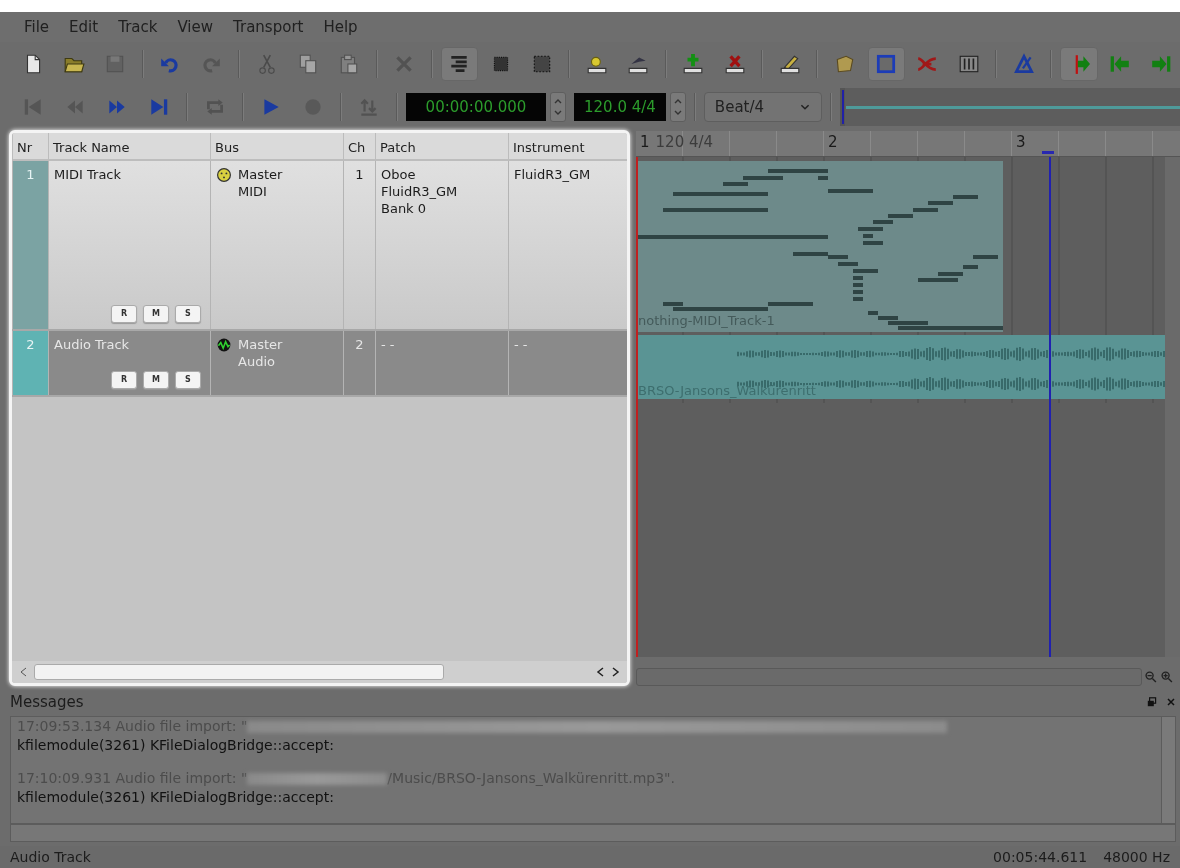  What do you see at coordinates (645, 142) in the screenshot?
I see `bar-number: 1` at bounding box center [645, 142].